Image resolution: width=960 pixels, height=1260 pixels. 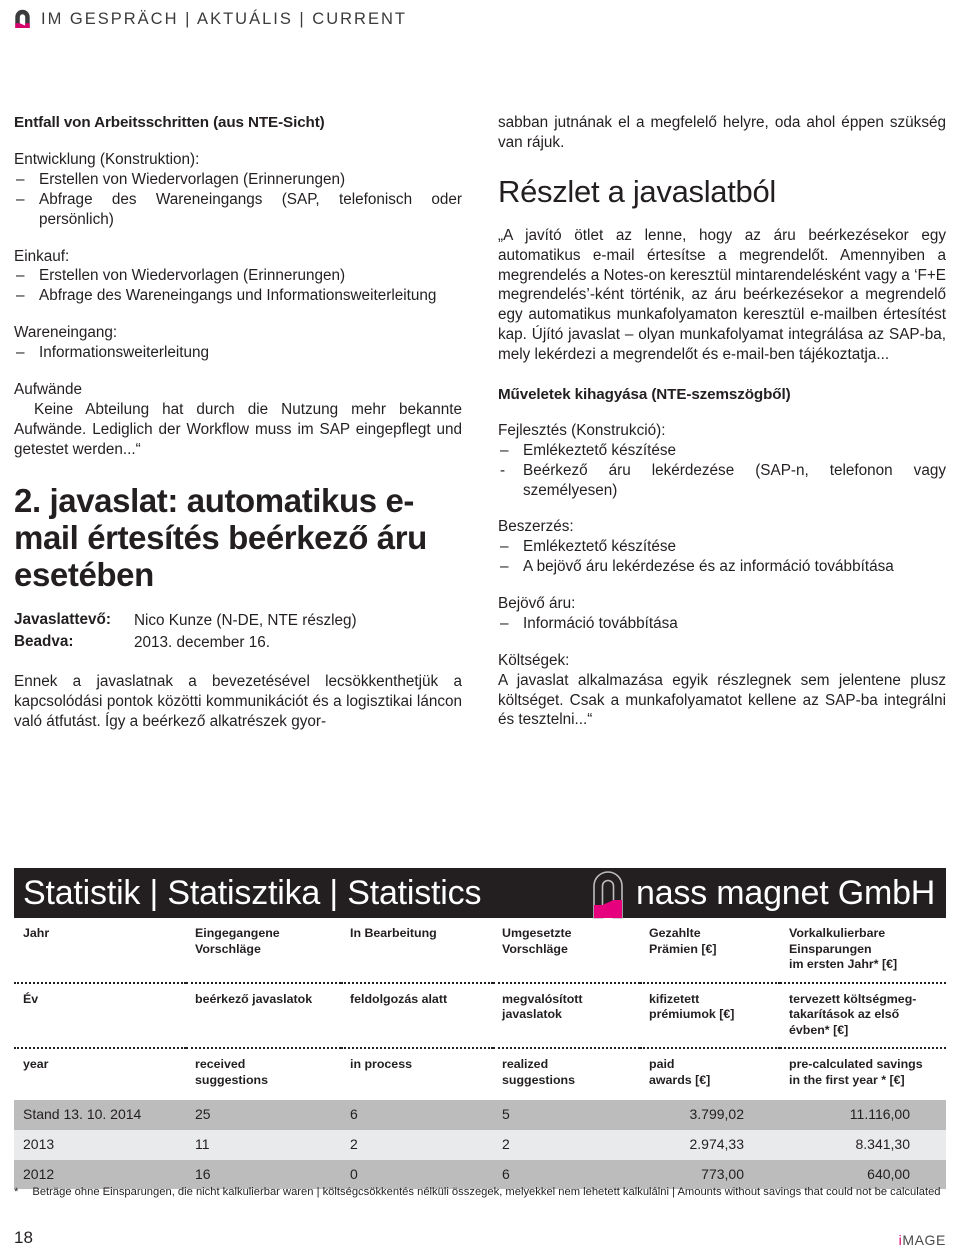 What do you see at coordinates (263, 951) in the screenshot?
I see `col-header-received-de: Eingegangene Vorschläge` at bounding box center [263, 951].